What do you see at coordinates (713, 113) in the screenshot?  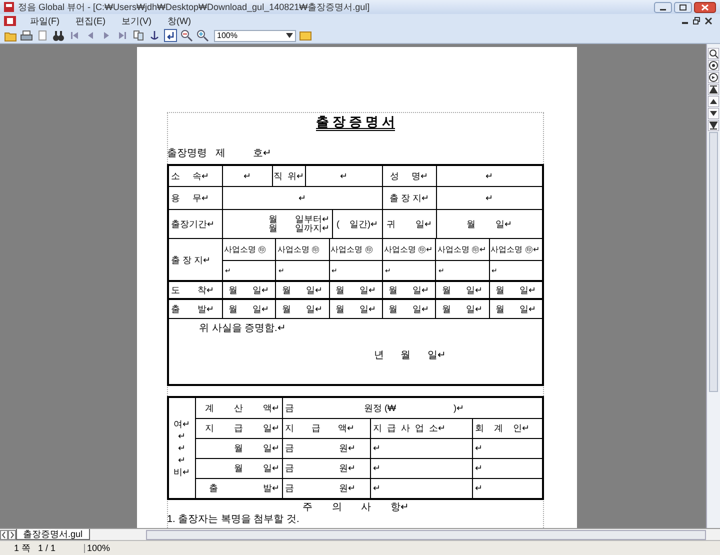 I see `down-arrow-icon` at bounding box center [713, 113].